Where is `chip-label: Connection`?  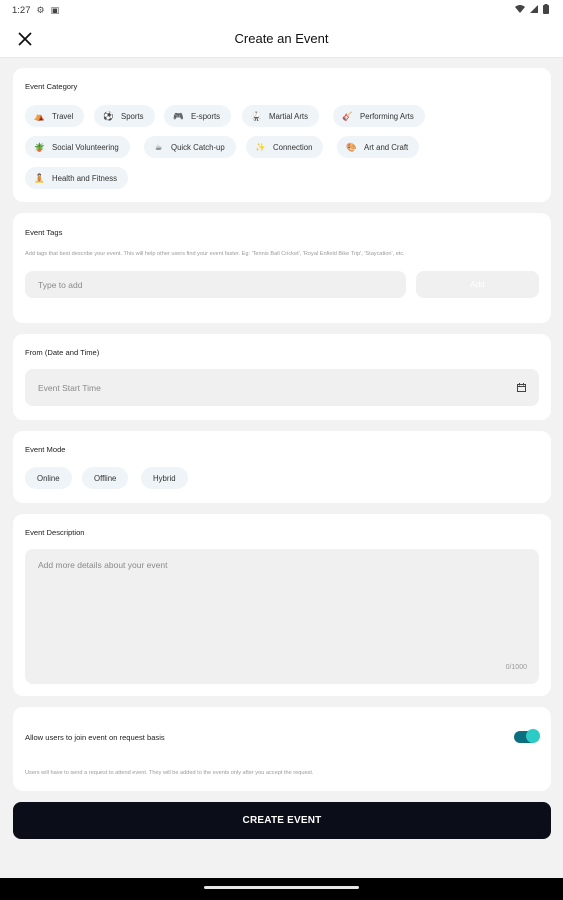
chip-label: Connection is located at coordinates (293, 147).